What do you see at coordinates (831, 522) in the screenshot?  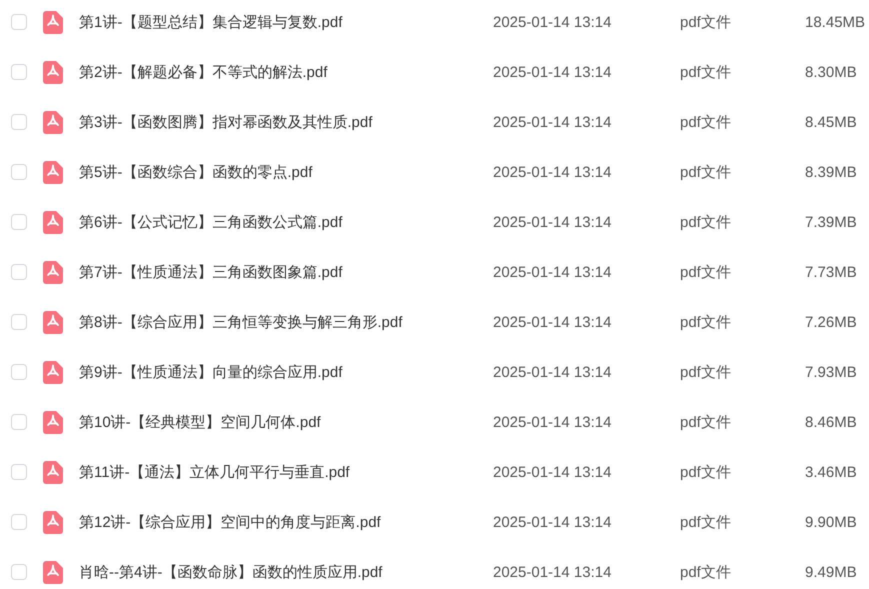 I see `file-size: 9.90MB` at bounding box center [831, 522].